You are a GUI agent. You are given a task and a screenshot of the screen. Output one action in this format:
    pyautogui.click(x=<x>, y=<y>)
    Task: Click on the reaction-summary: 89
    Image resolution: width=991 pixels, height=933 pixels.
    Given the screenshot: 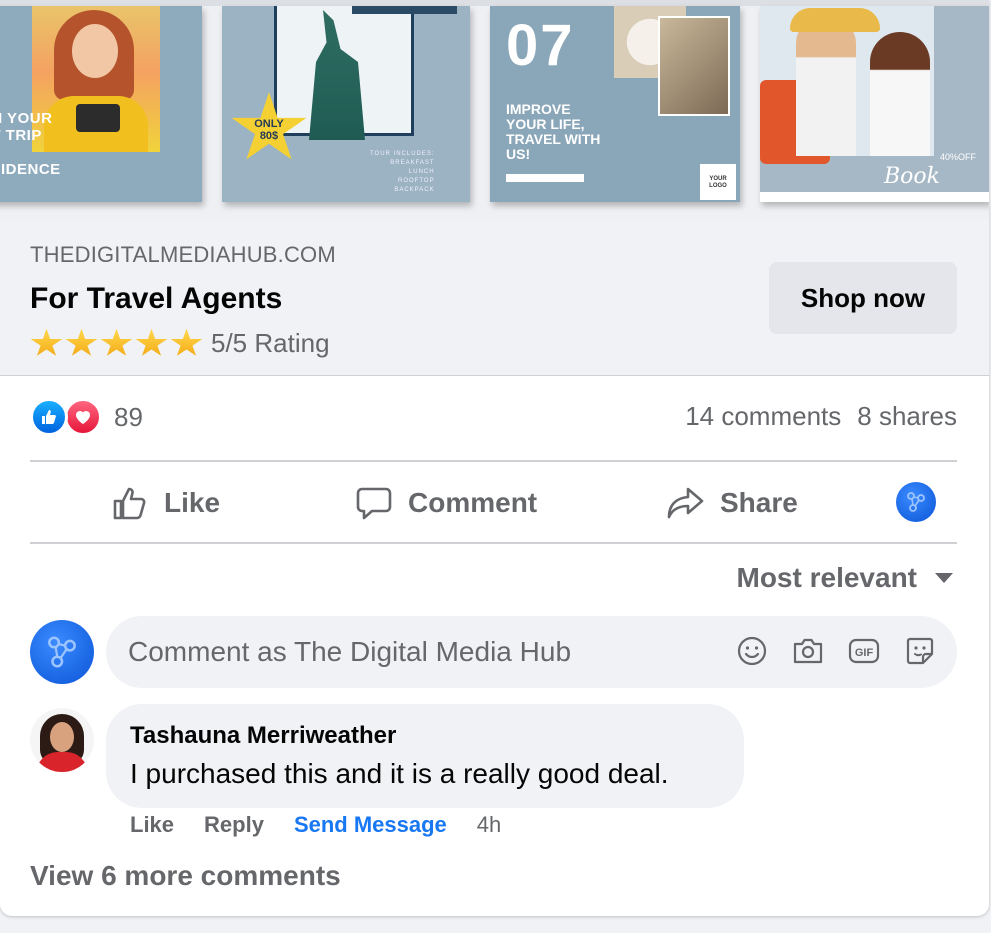 What is the action you would take?
    pyautogui.click(x=86, y=417)
    